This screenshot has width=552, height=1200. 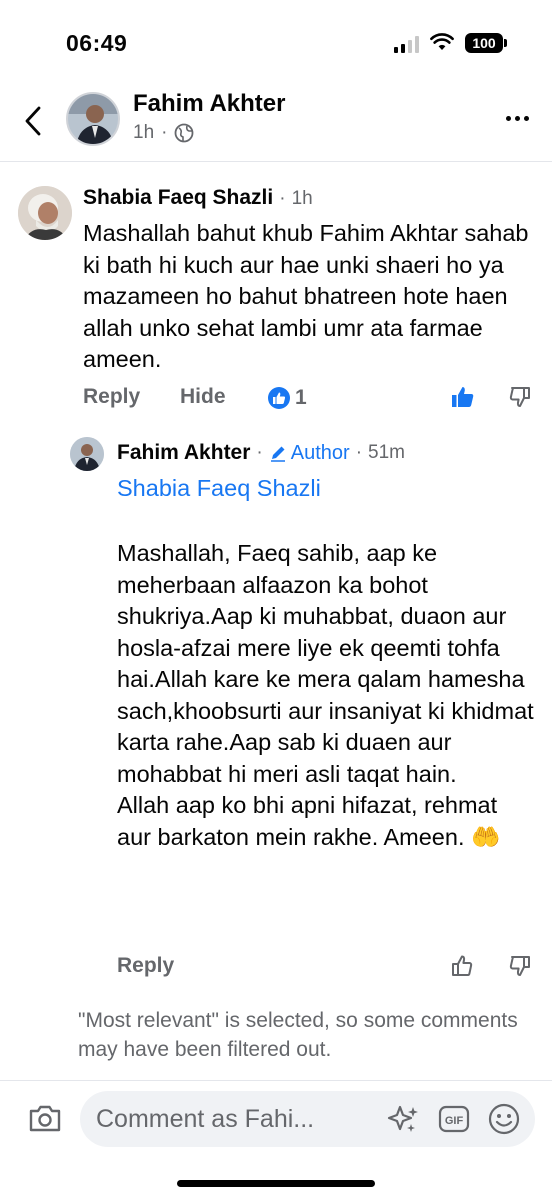 I want to click on sparkle-sticker-icon, so click(x=402, y=1118).